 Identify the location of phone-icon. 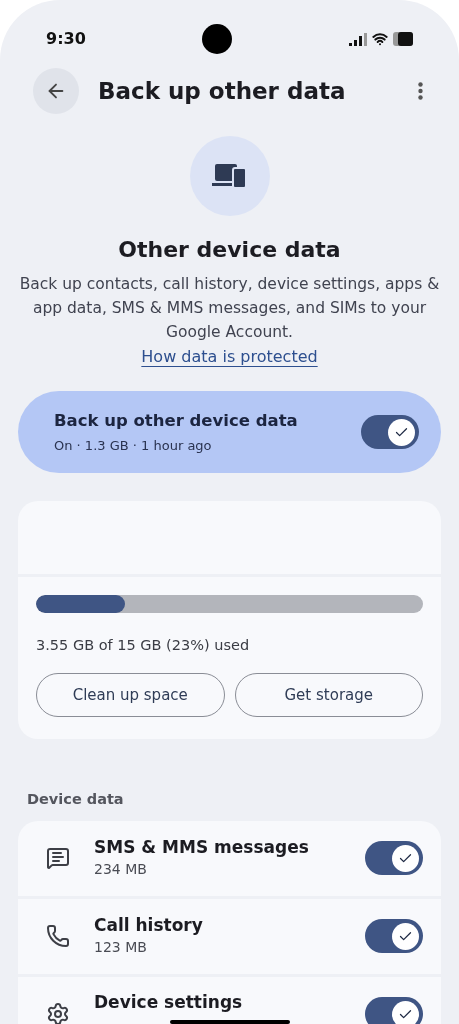
(58, 936).